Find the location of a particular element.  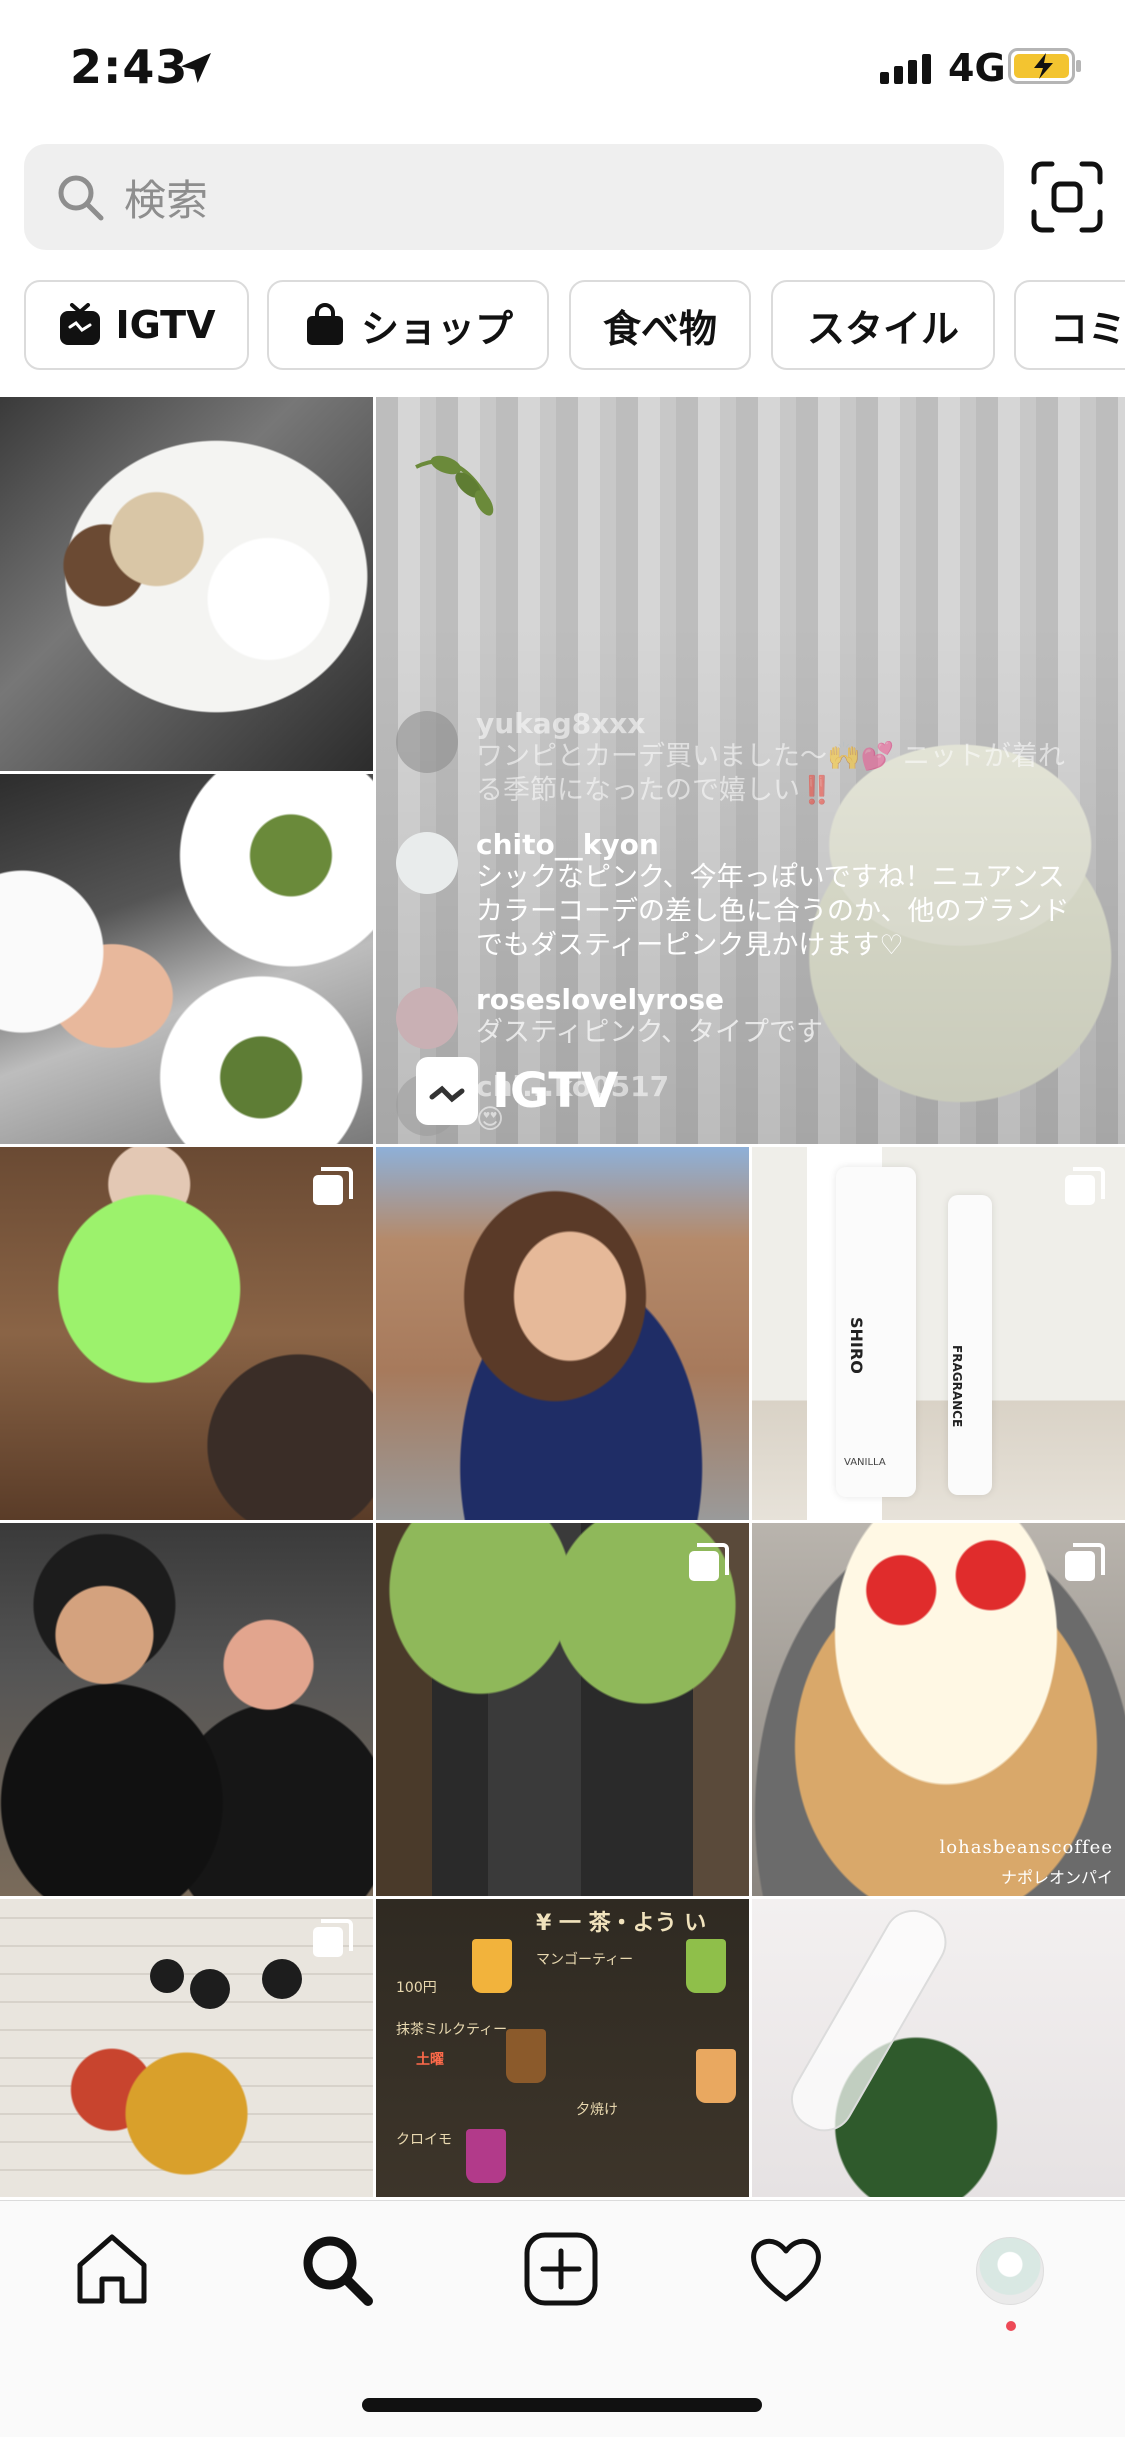

tab-new-post is located at coordinates (561, 2269).